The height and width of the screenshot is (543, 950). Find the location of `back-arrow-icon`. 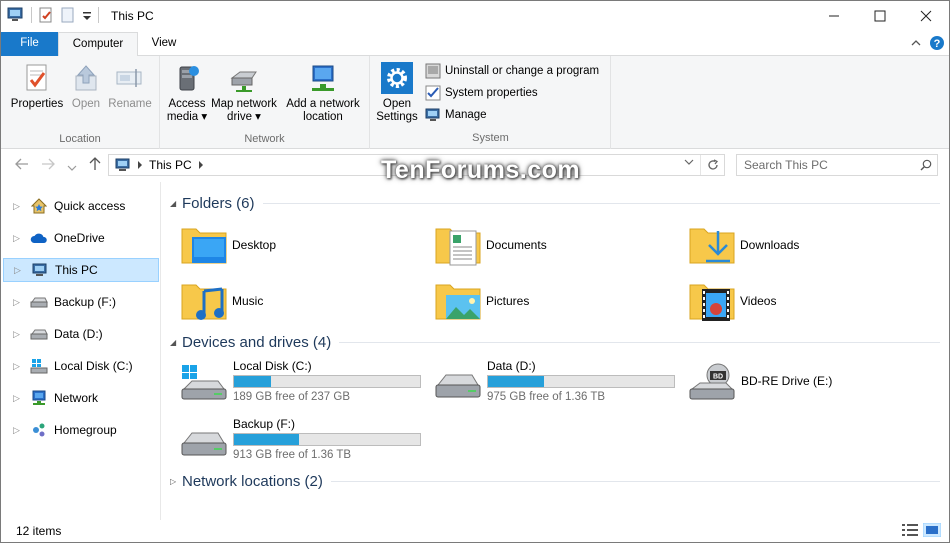

back-arrow-icon is located at coordinates (21, 164).